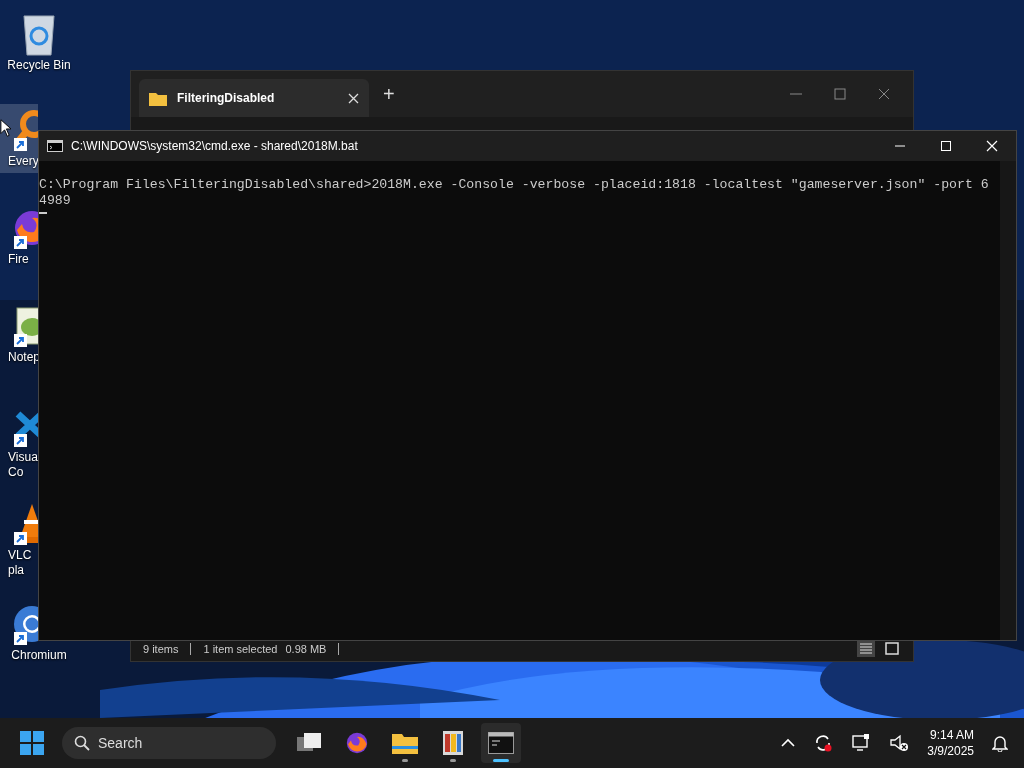 This screenshot has width=1024, height=768. What do you see at coordinates (82, 743) in the screenshot?
I see `search-icon` at bounding box center [82, 743].